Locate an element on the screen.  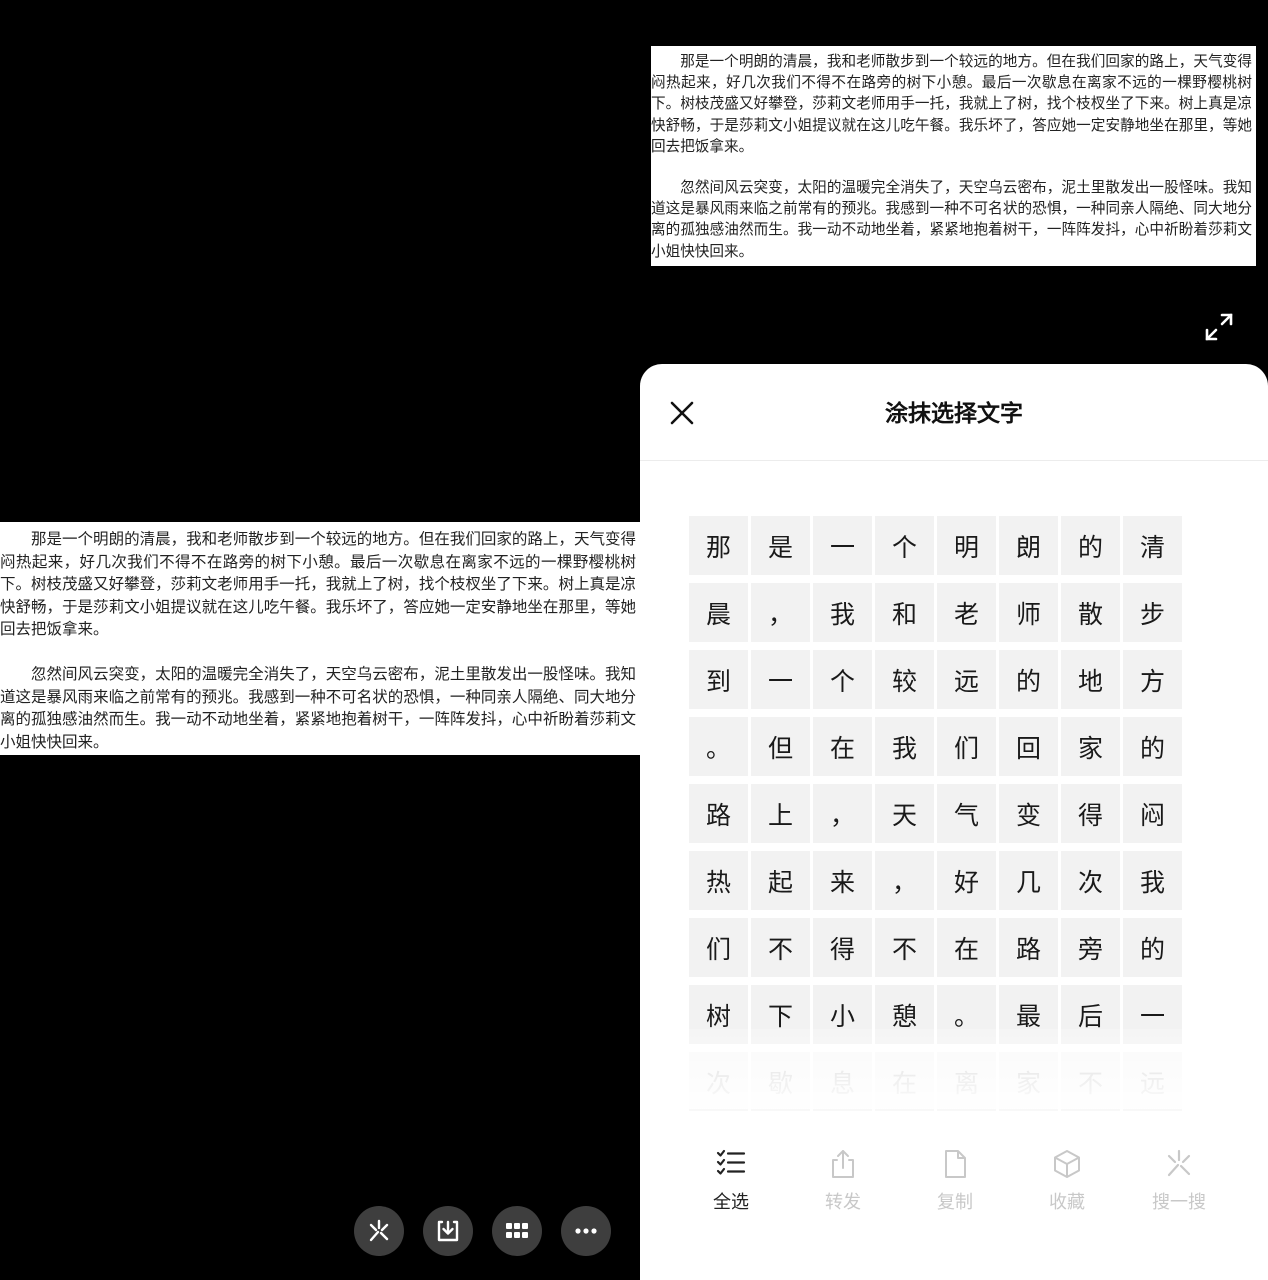
expand-icon is located at coordinates (1219, 327).